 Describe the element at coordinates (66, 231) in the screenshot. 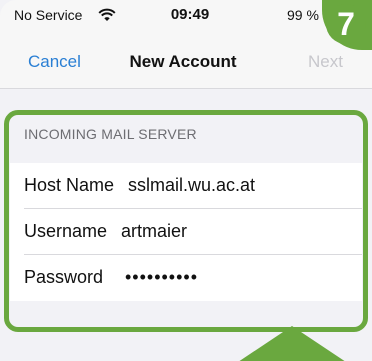

I see `username-label: Username` at that location.